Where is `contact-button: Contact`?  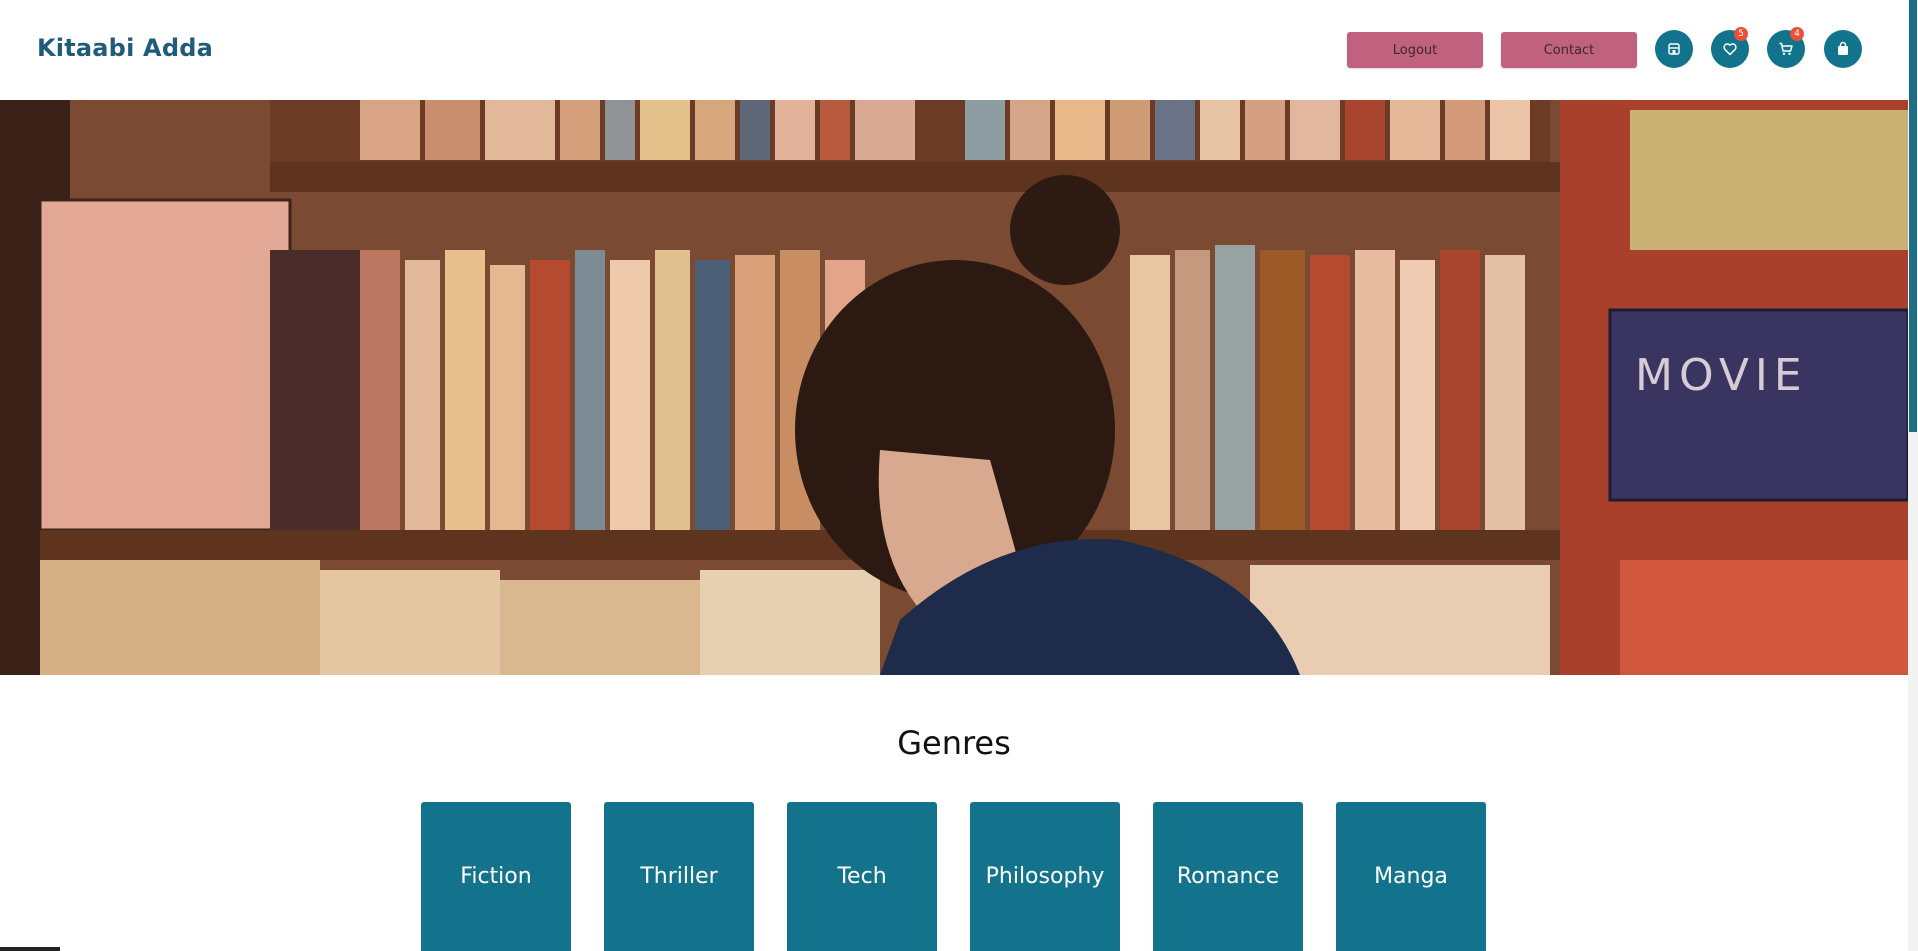
contact-button: Contact is located at coordinates (1569, 50).